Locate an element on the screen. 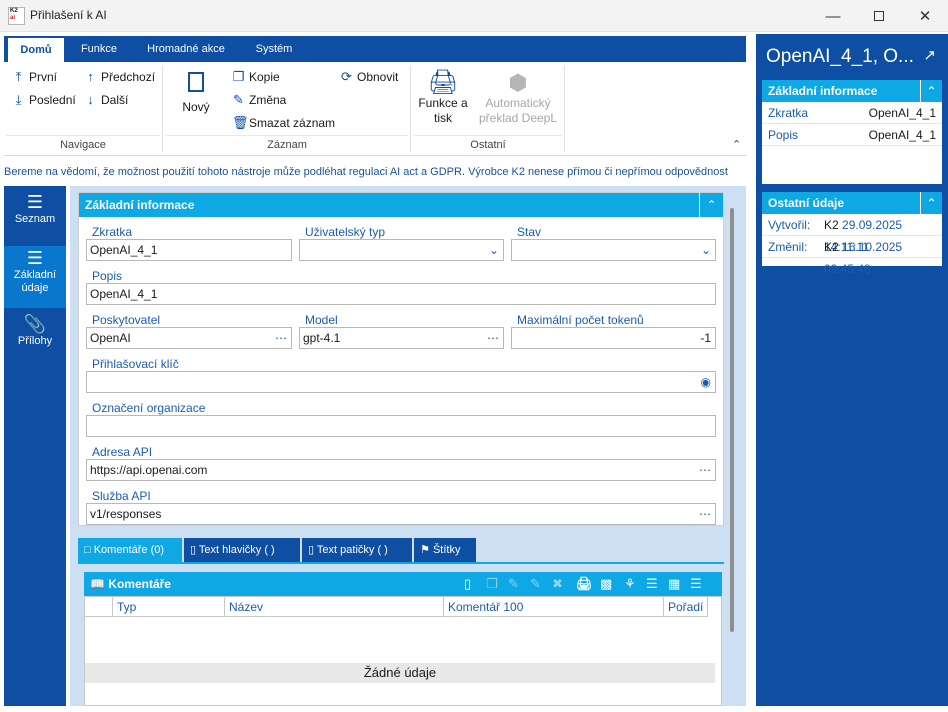 The height and width of the screenshot is (712, 948). organizace-field is located at coordinates (401, 426).